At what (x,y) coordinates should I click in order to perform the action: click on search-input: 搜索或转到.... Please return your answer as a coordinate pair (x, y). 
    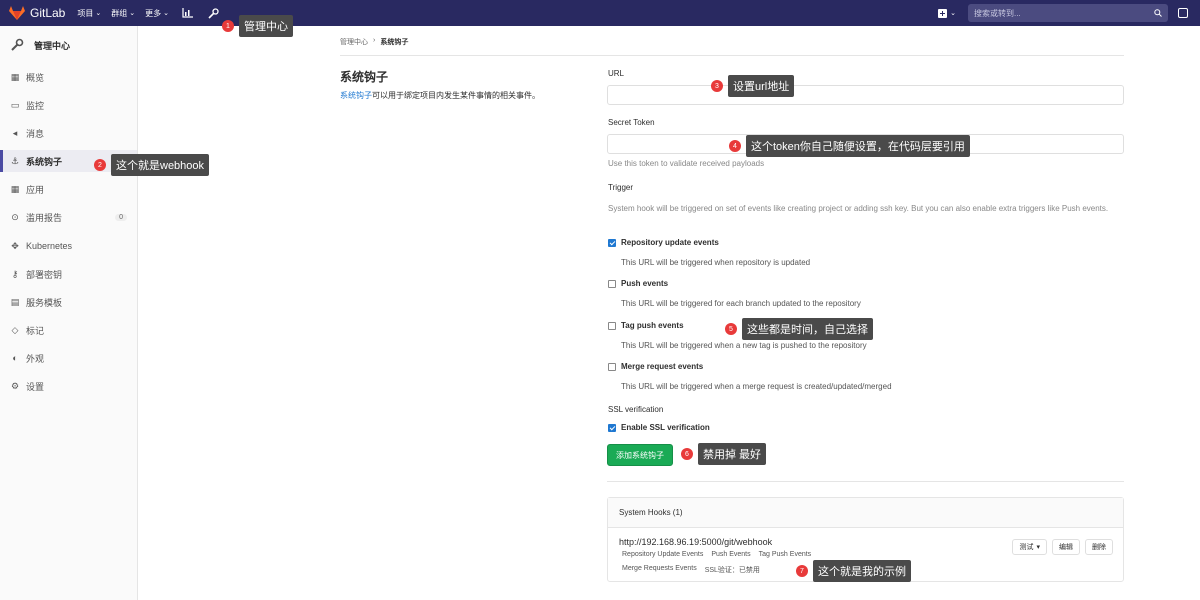
    Looking at the image, I should click on (1068, 13).